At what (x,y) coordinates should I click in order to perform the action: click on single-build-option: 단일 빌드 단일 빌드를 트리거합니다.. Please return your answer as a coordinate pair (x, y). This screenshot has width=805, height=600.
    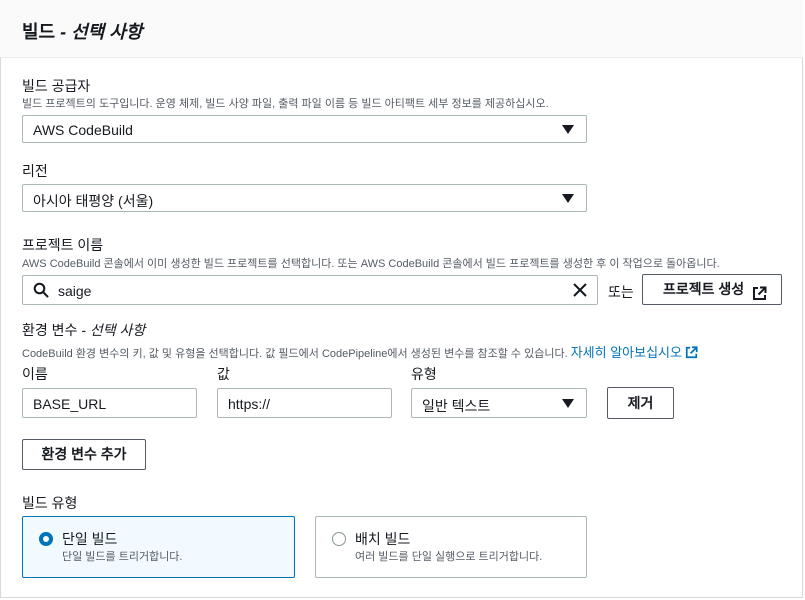
    Looking at the image, I should click on (158, 547).